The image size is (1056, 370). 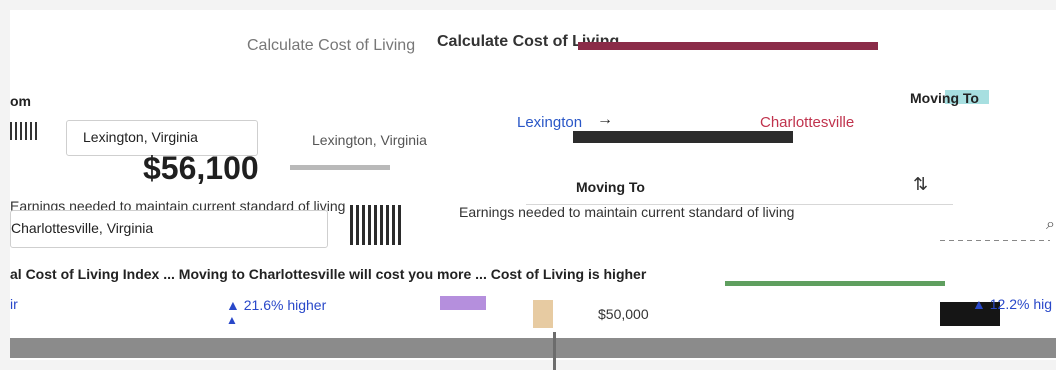 What do you see at coordinates (276, 305) in the screenshot?
I see `percent-difference-left: ▲ 21.6% higher` at bounding box center [276, 305].